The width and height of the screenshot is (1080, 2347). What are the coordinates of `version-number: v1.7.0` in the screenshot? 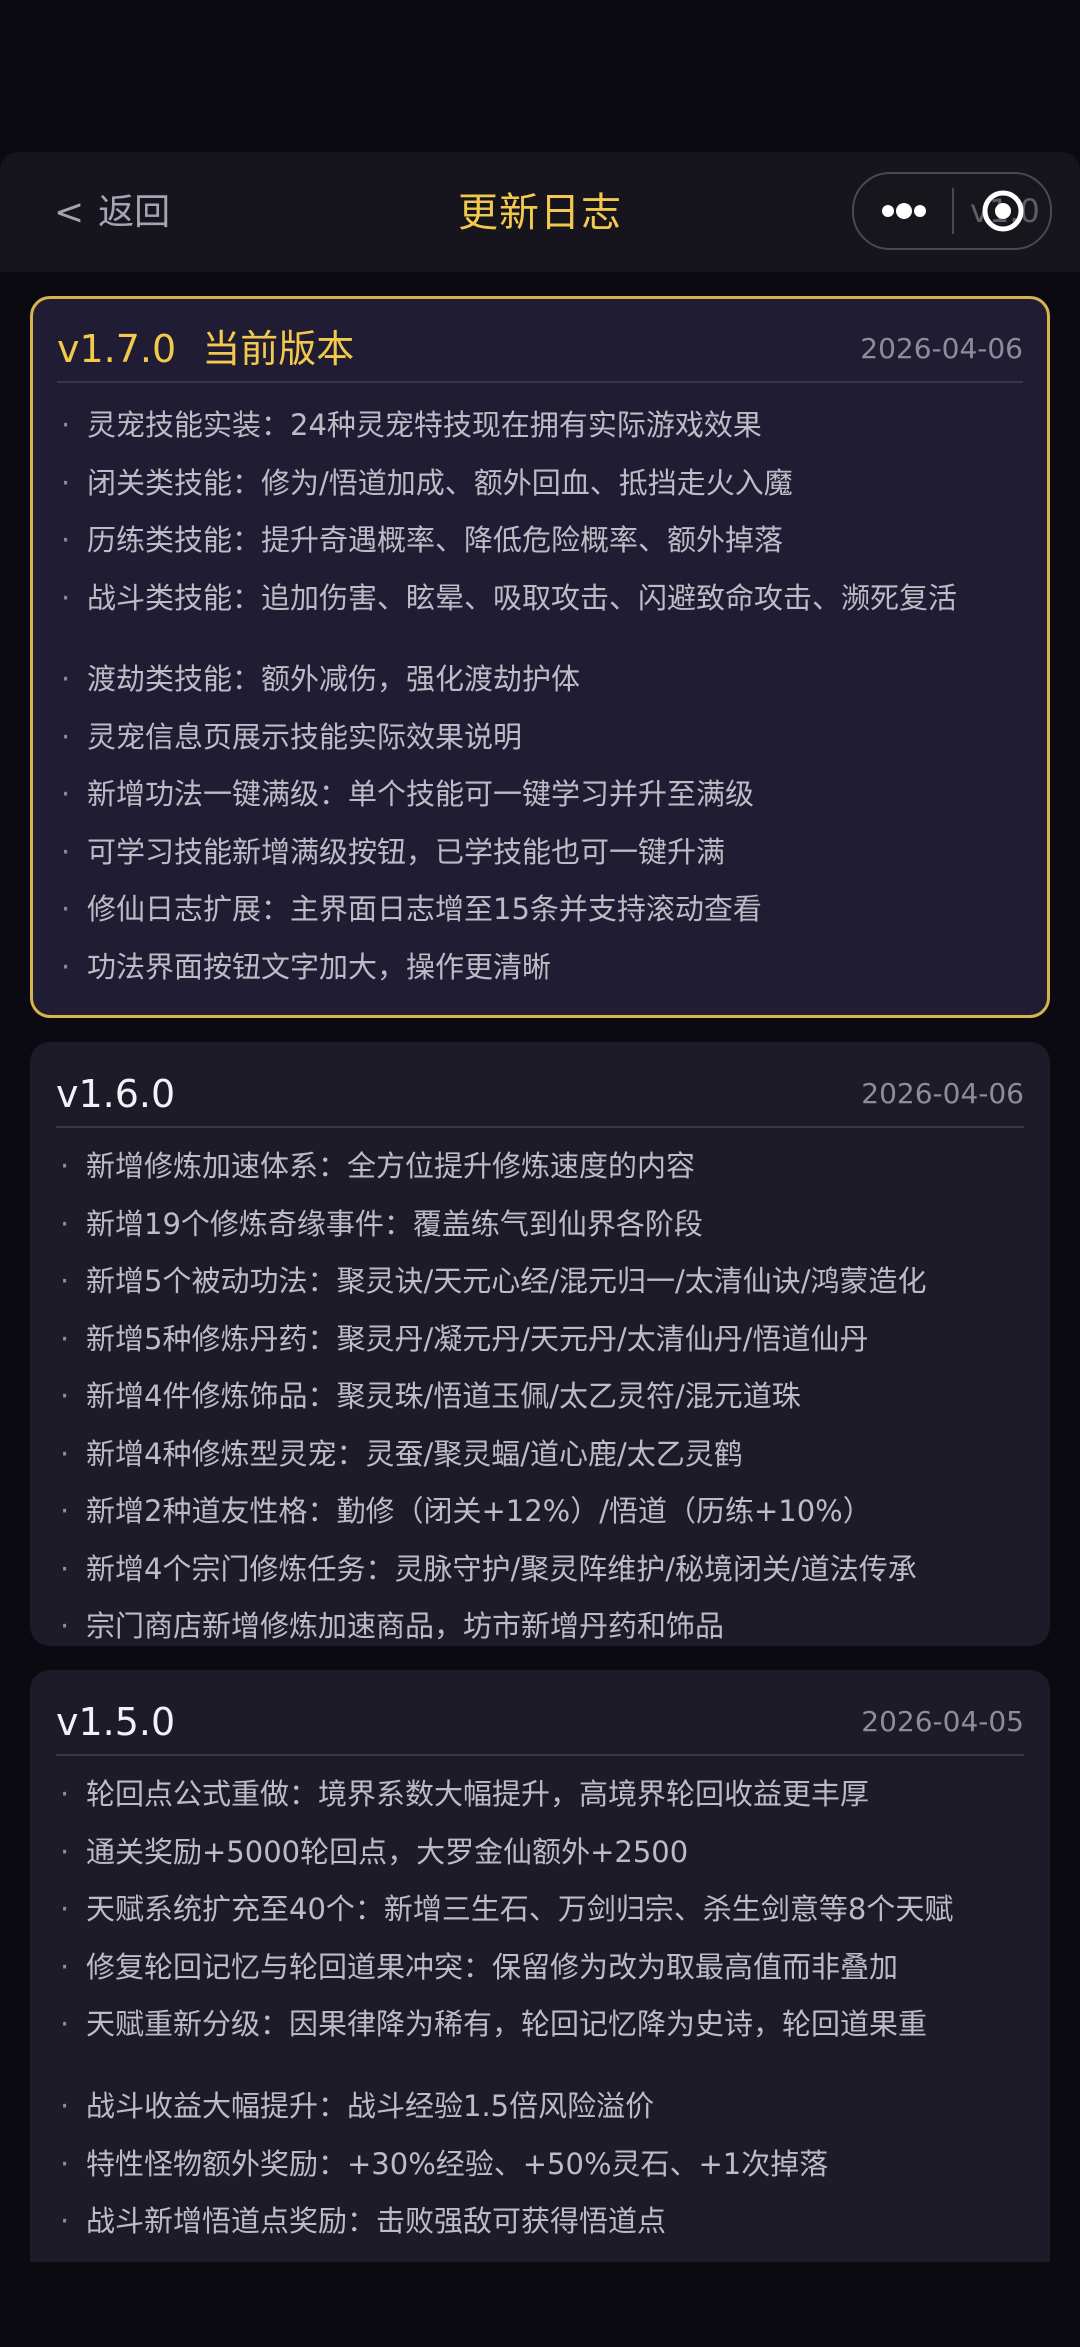 It's located at (117, 349).